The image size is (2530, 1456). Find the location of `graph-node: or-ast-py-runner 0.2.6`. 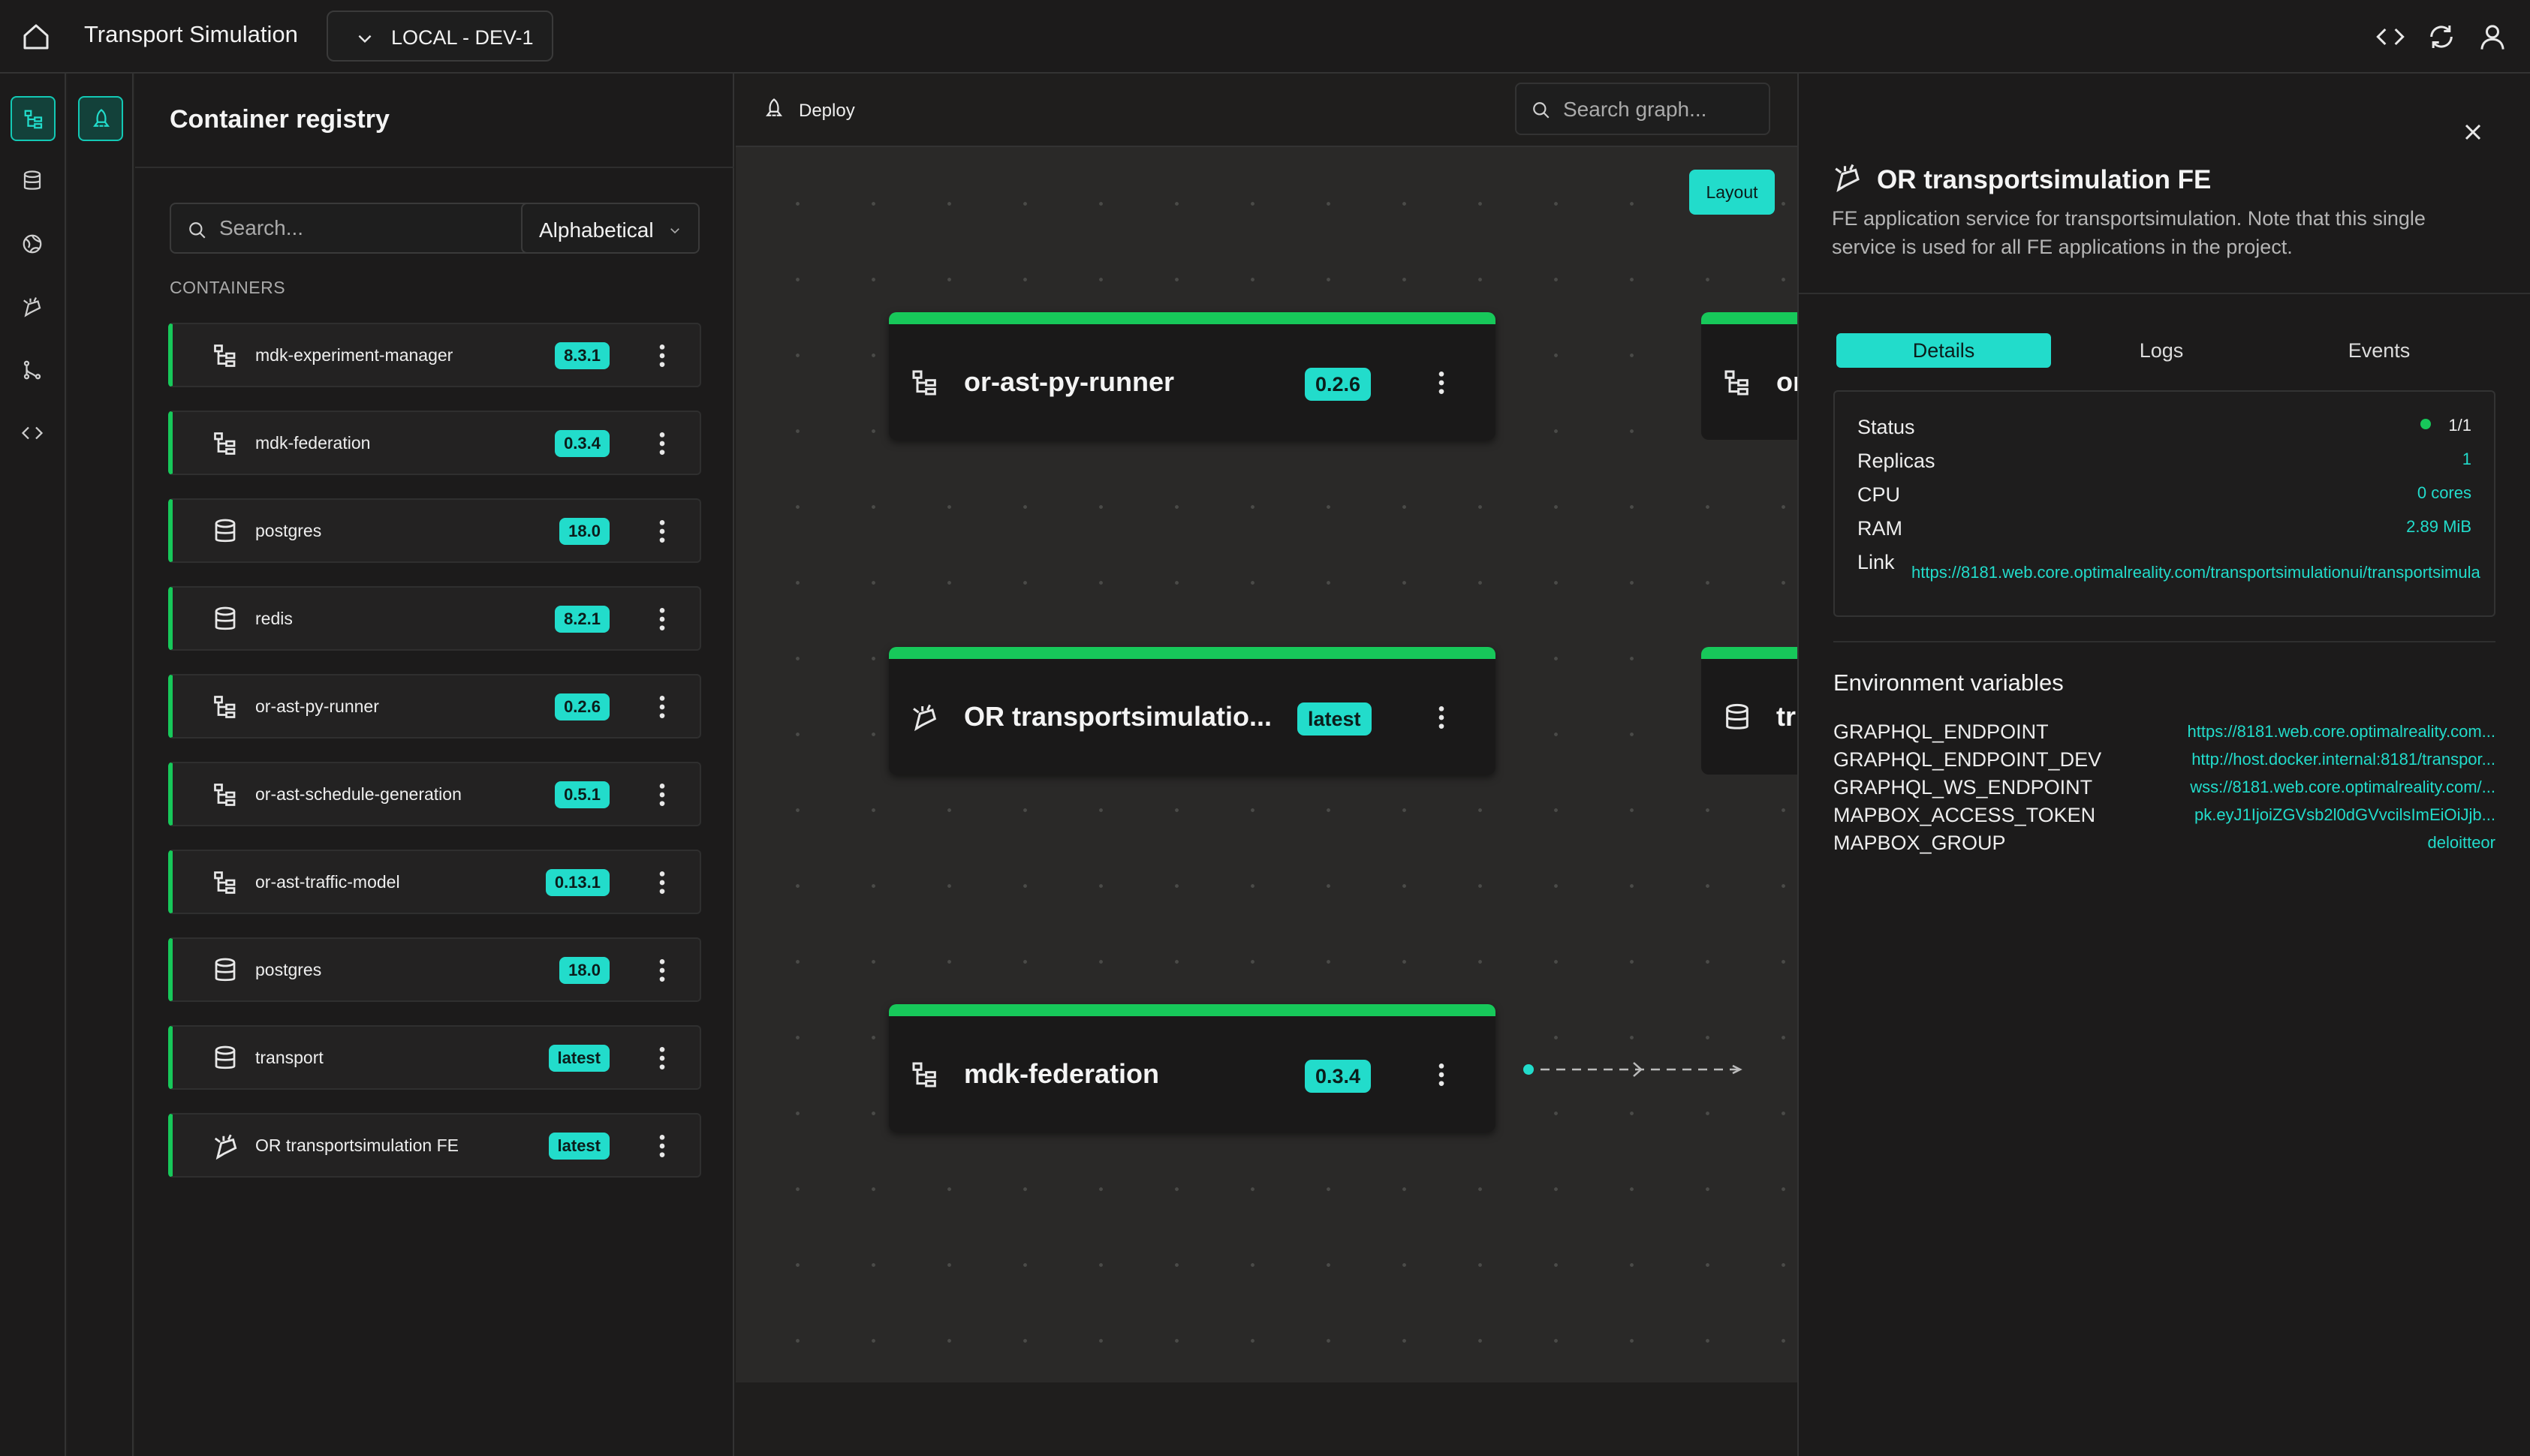

graph-node: or-ast-py-runner 0.2.6 is located at coordinates (1192, 376).